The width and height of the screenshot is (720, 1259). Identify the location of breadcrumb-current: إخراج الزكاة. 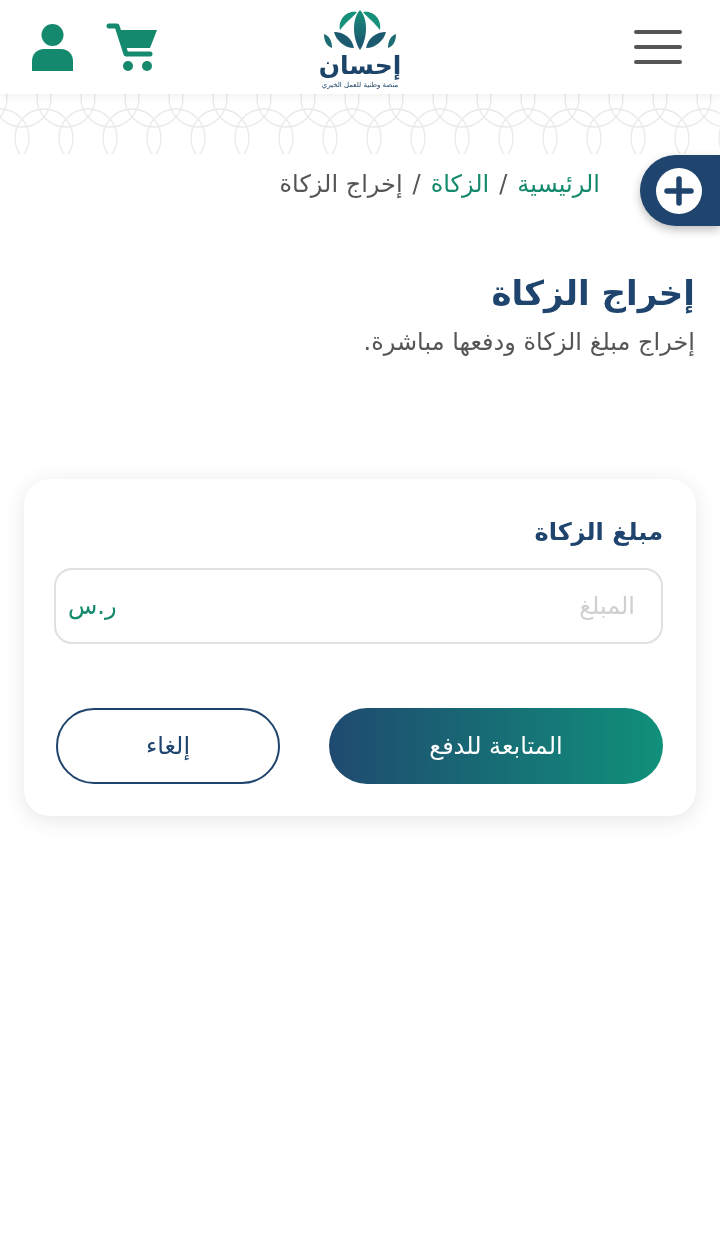
(341, 184).